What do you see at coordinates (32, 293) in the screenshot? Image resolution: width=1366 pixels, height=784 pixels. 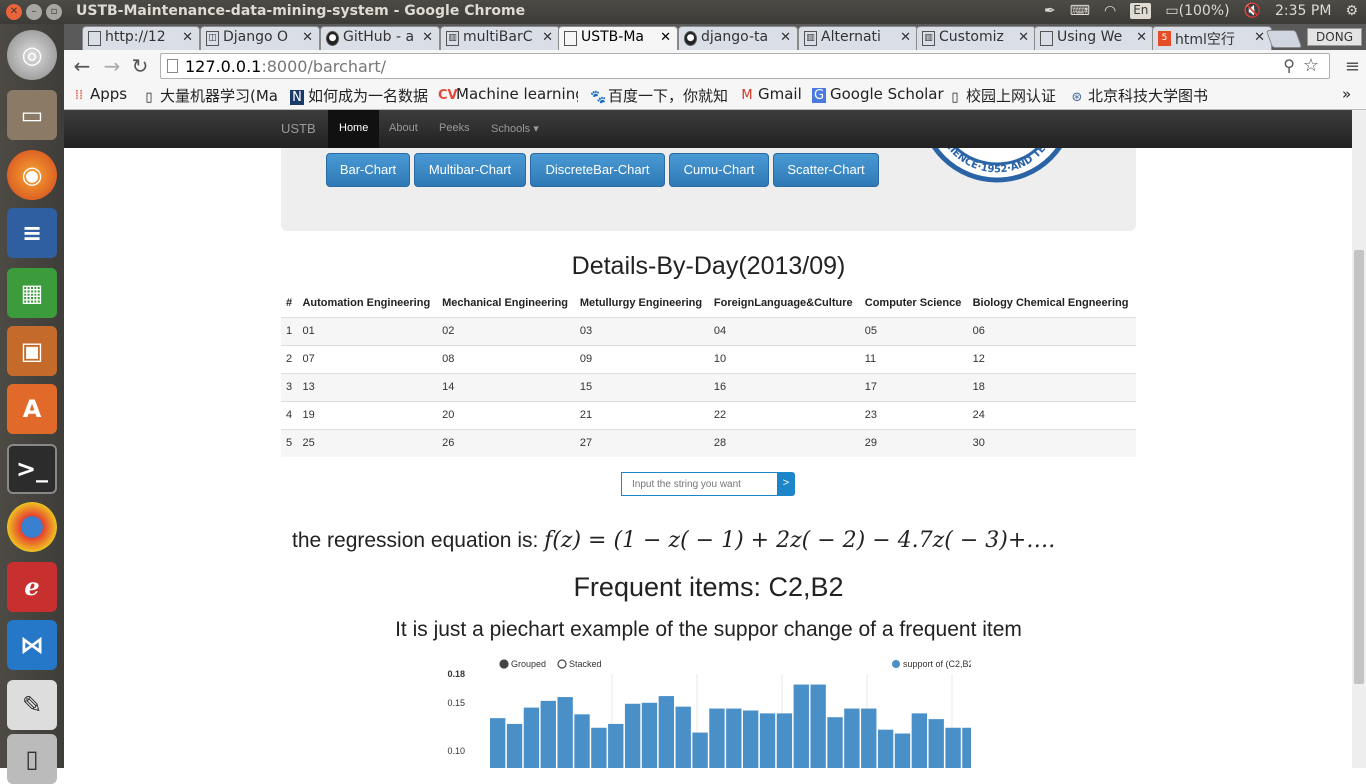 I see `calc-icon: ▦` at bounding box center [32, 293].